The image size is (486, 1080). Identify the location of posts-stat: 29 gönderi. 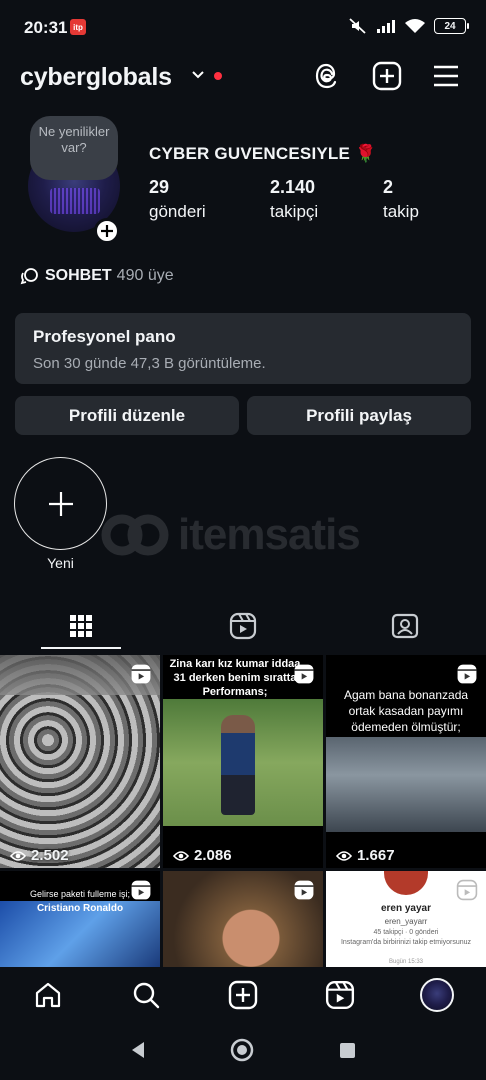
(177, 199).